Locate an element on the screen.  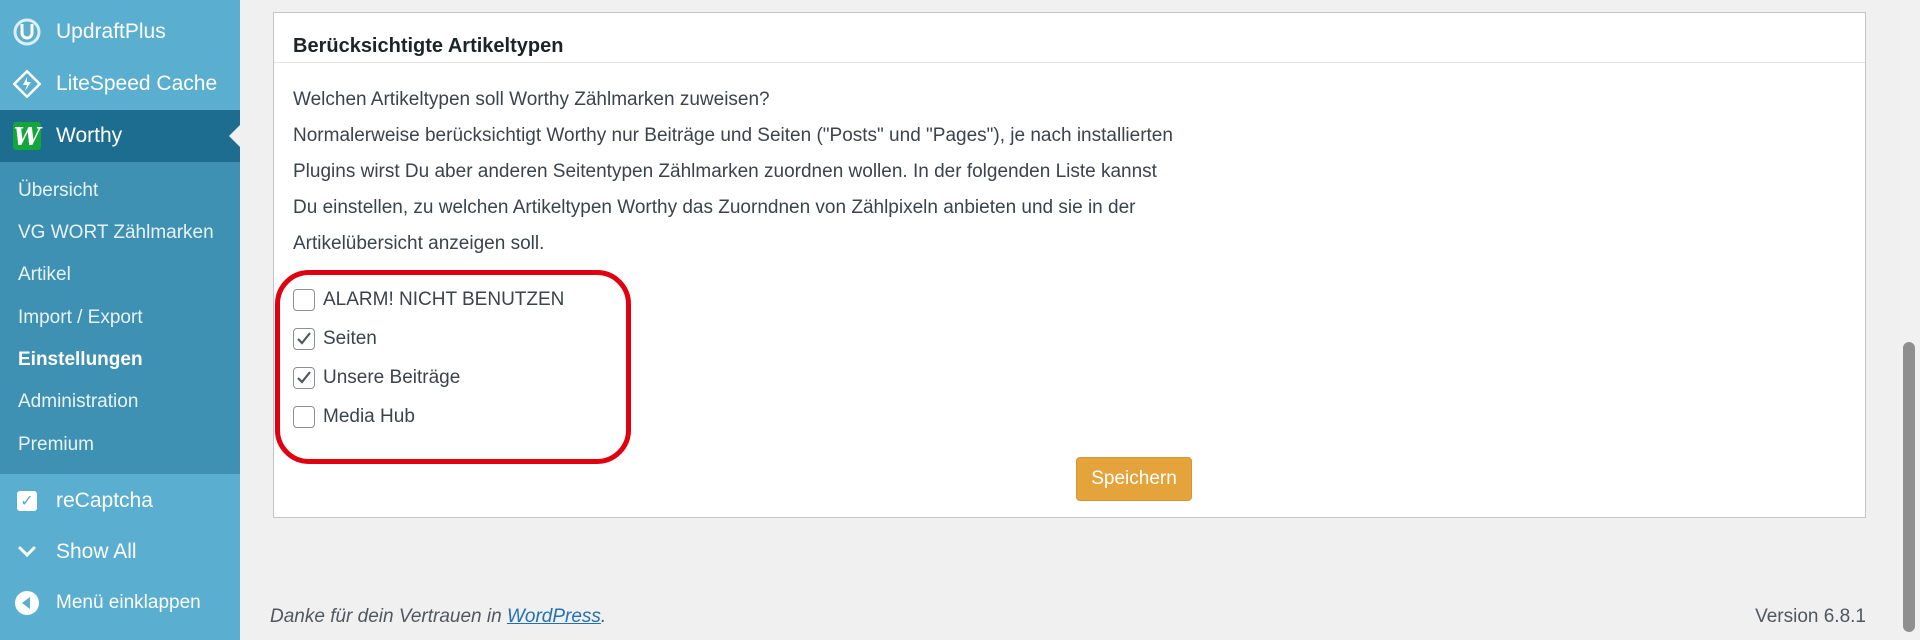
menu-label-recaptcha: reCaptcha is located at coordinates (104, 500).